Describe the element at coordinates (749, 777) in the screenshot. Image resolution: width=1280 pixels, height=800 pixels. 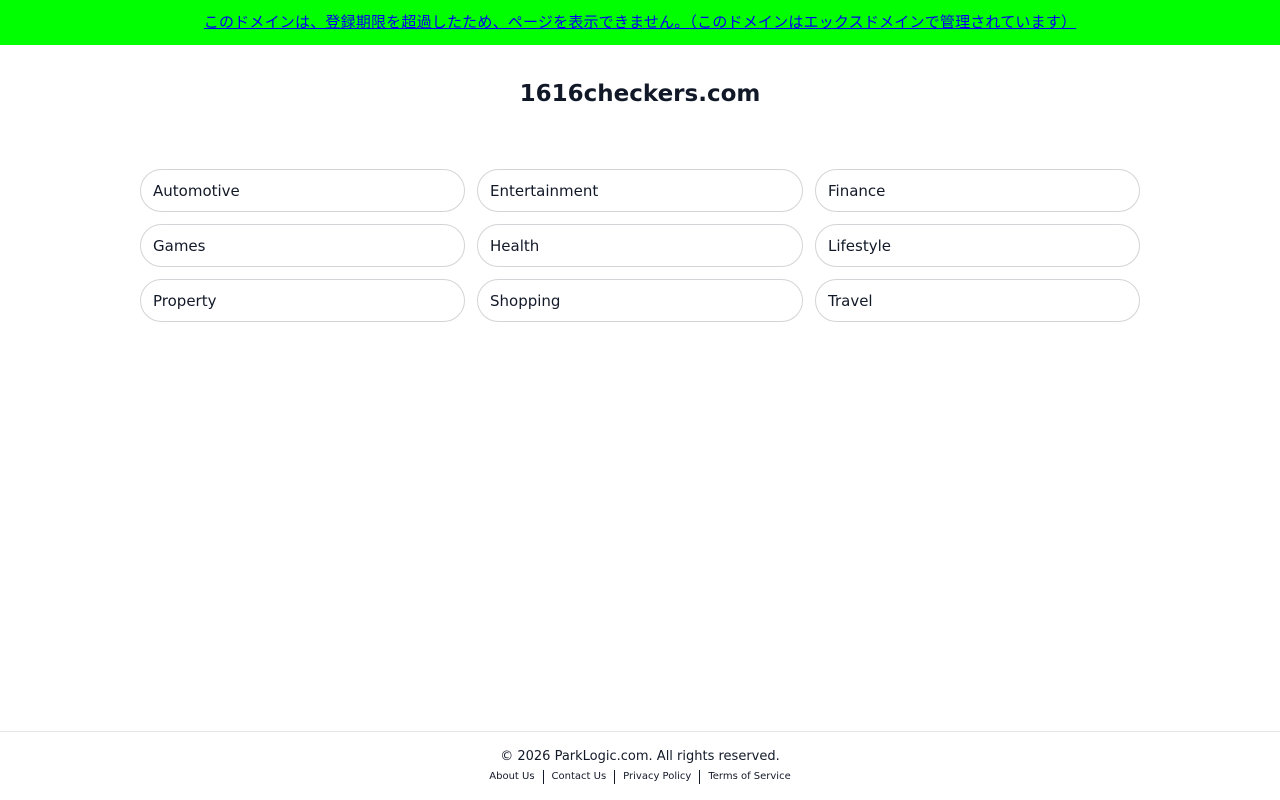
I see `terms-of-service-link: Terms of Service` at that location.